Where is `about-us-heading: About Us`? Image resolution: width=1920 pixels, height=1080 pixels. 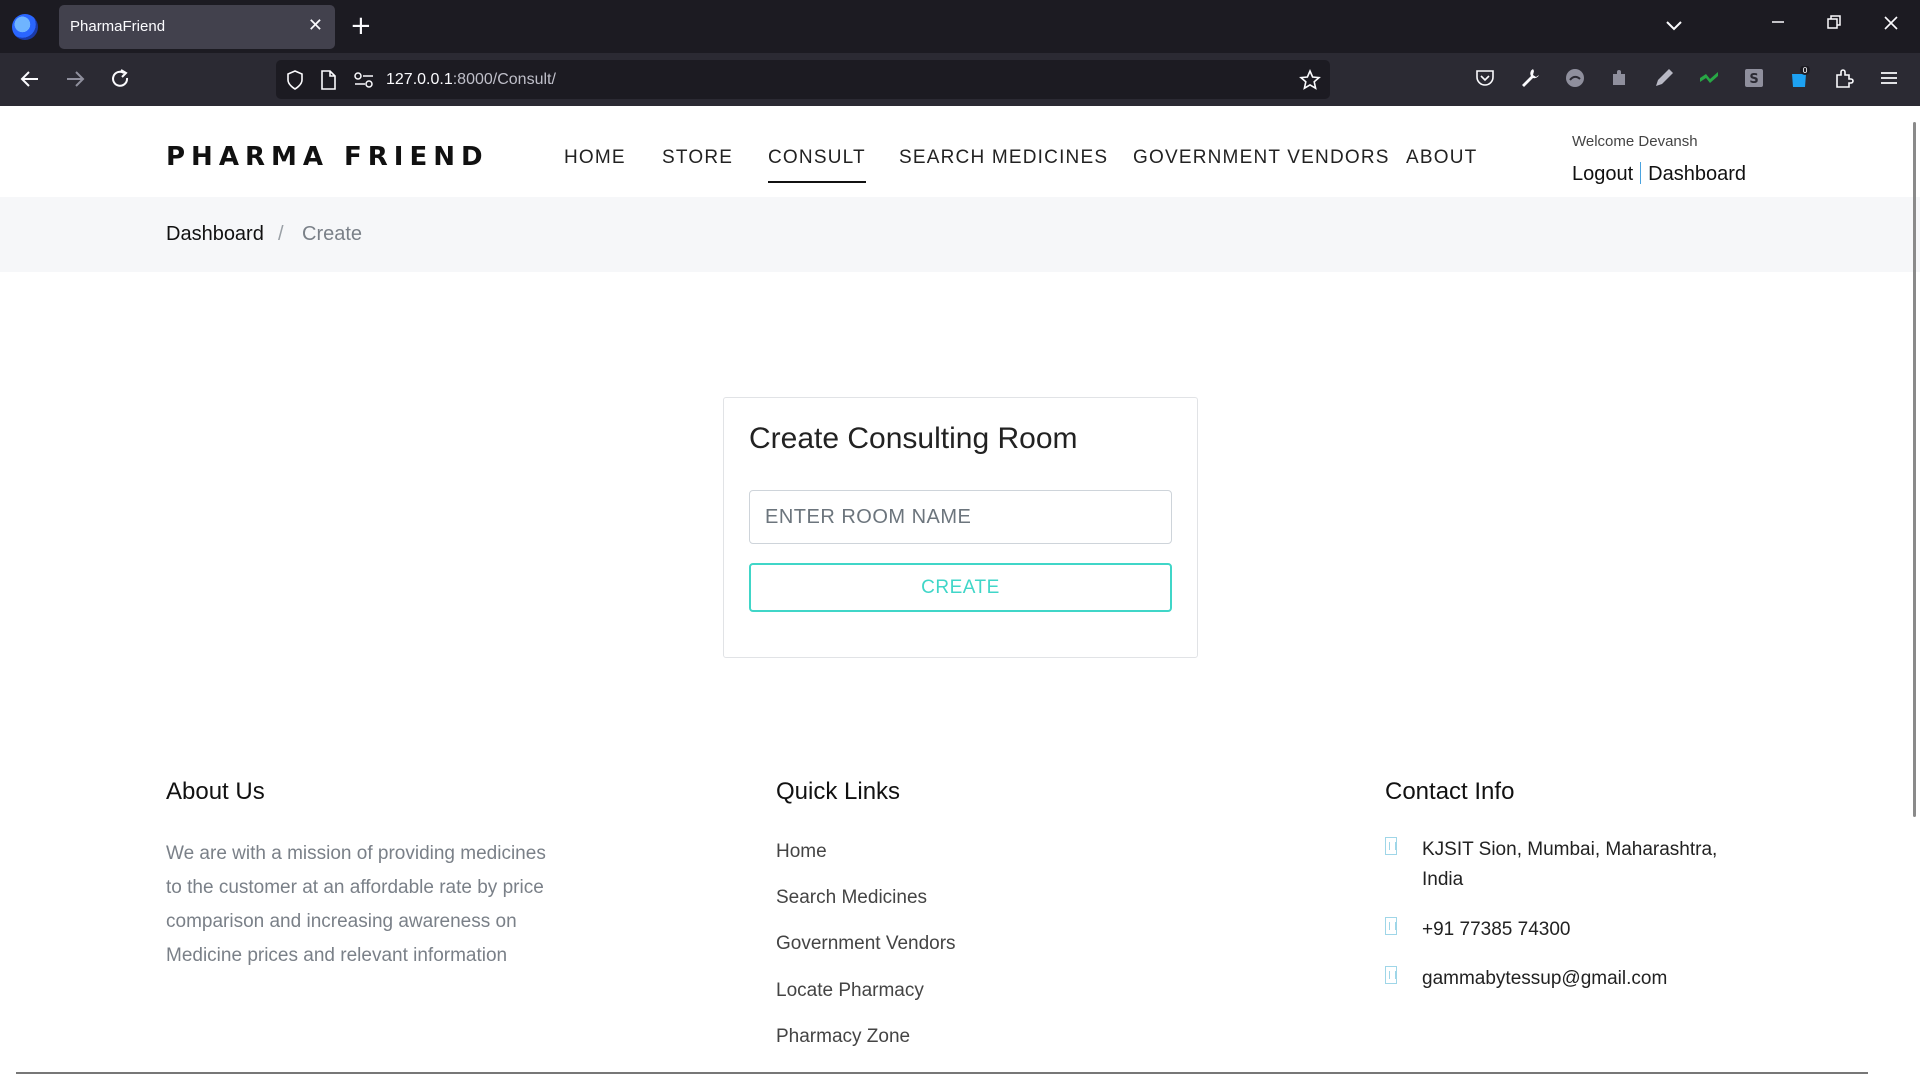 about-us-heading: About Us is located at coordinates (215, 791).